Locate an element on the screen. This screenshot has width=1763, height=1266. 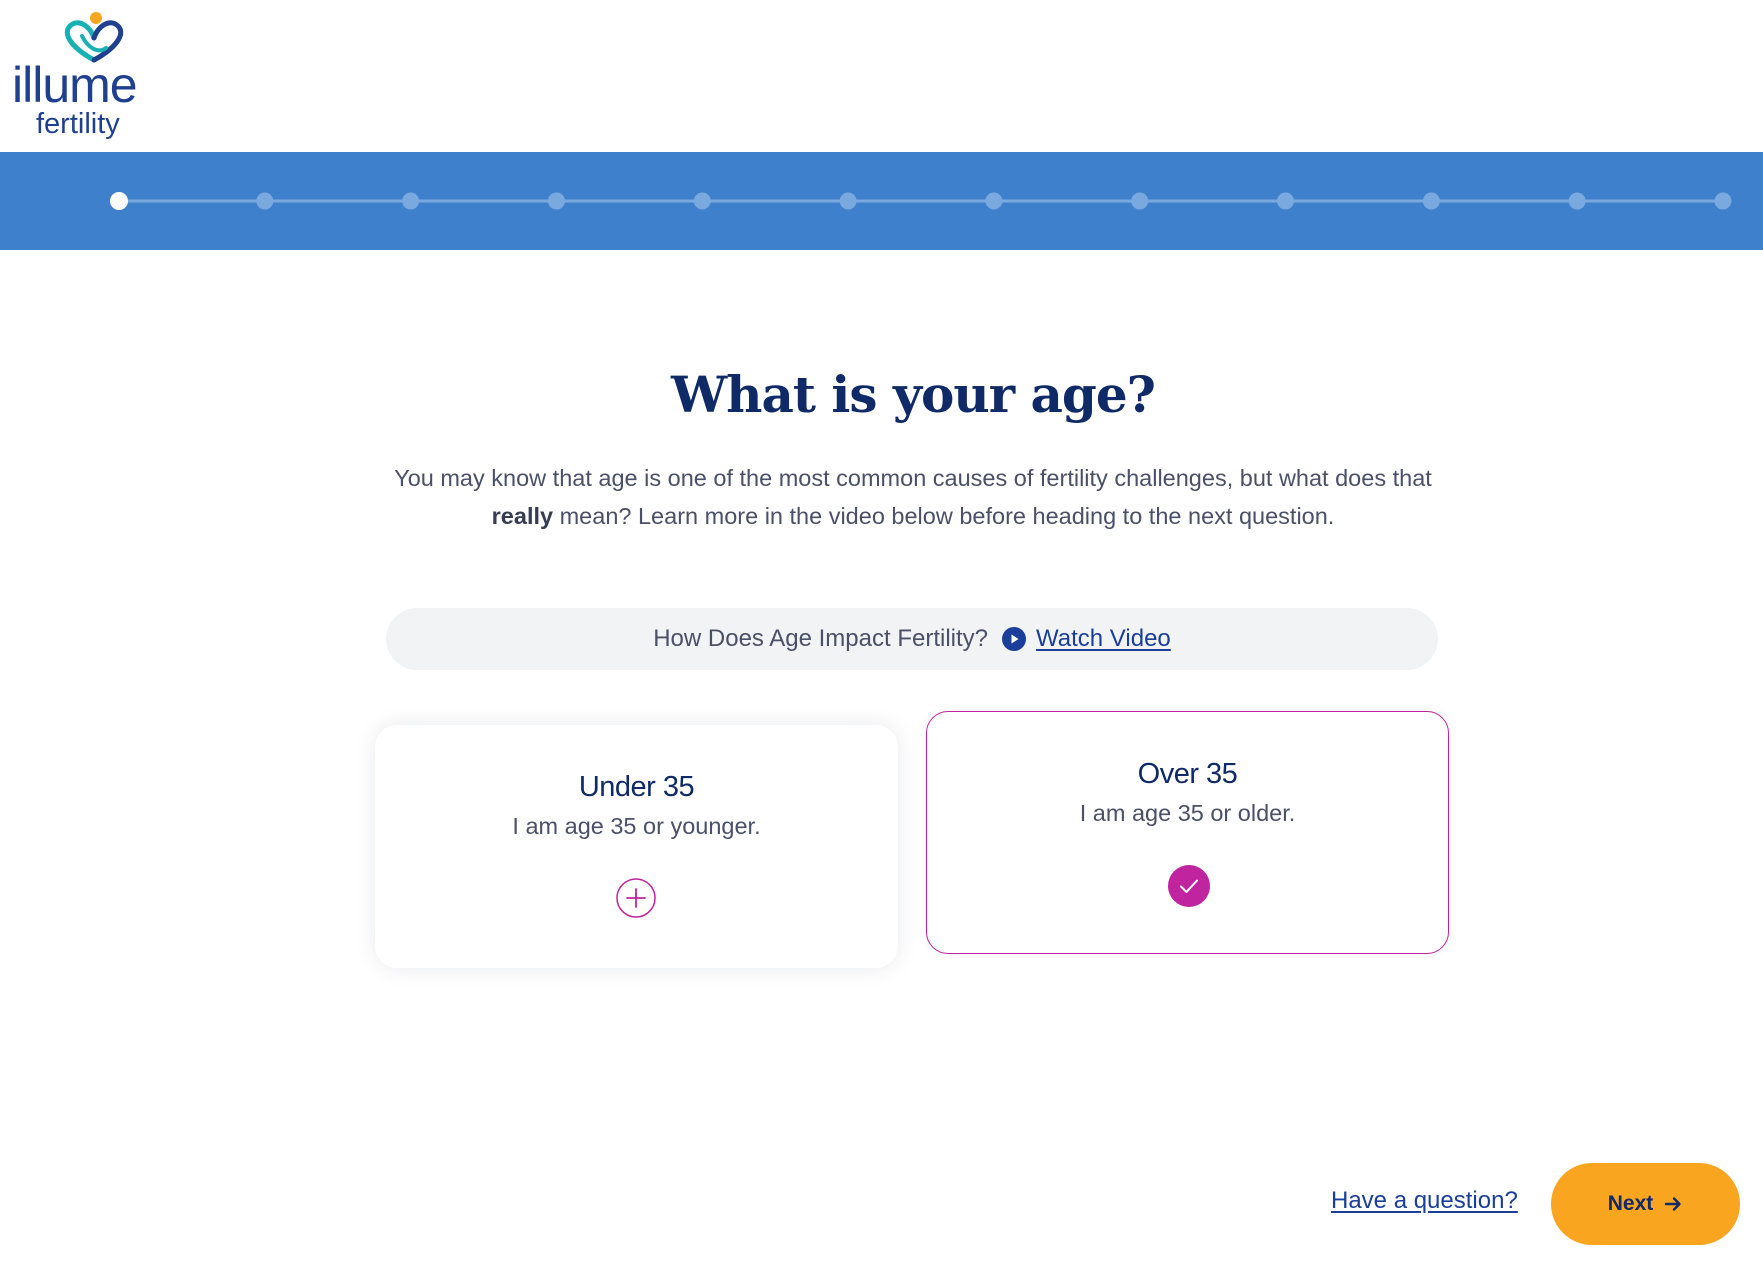
progress-step-current is located at coordinates (119, 201).